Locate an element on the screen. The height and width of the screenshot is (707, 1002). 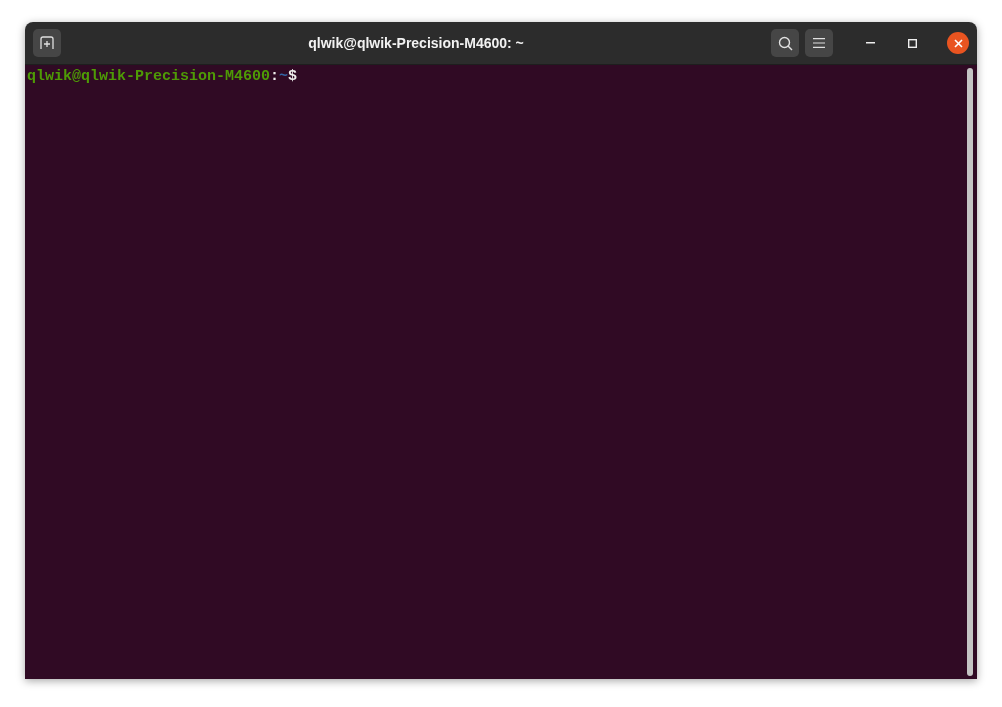
new-tab-icon is located at coordinates (47, 43).